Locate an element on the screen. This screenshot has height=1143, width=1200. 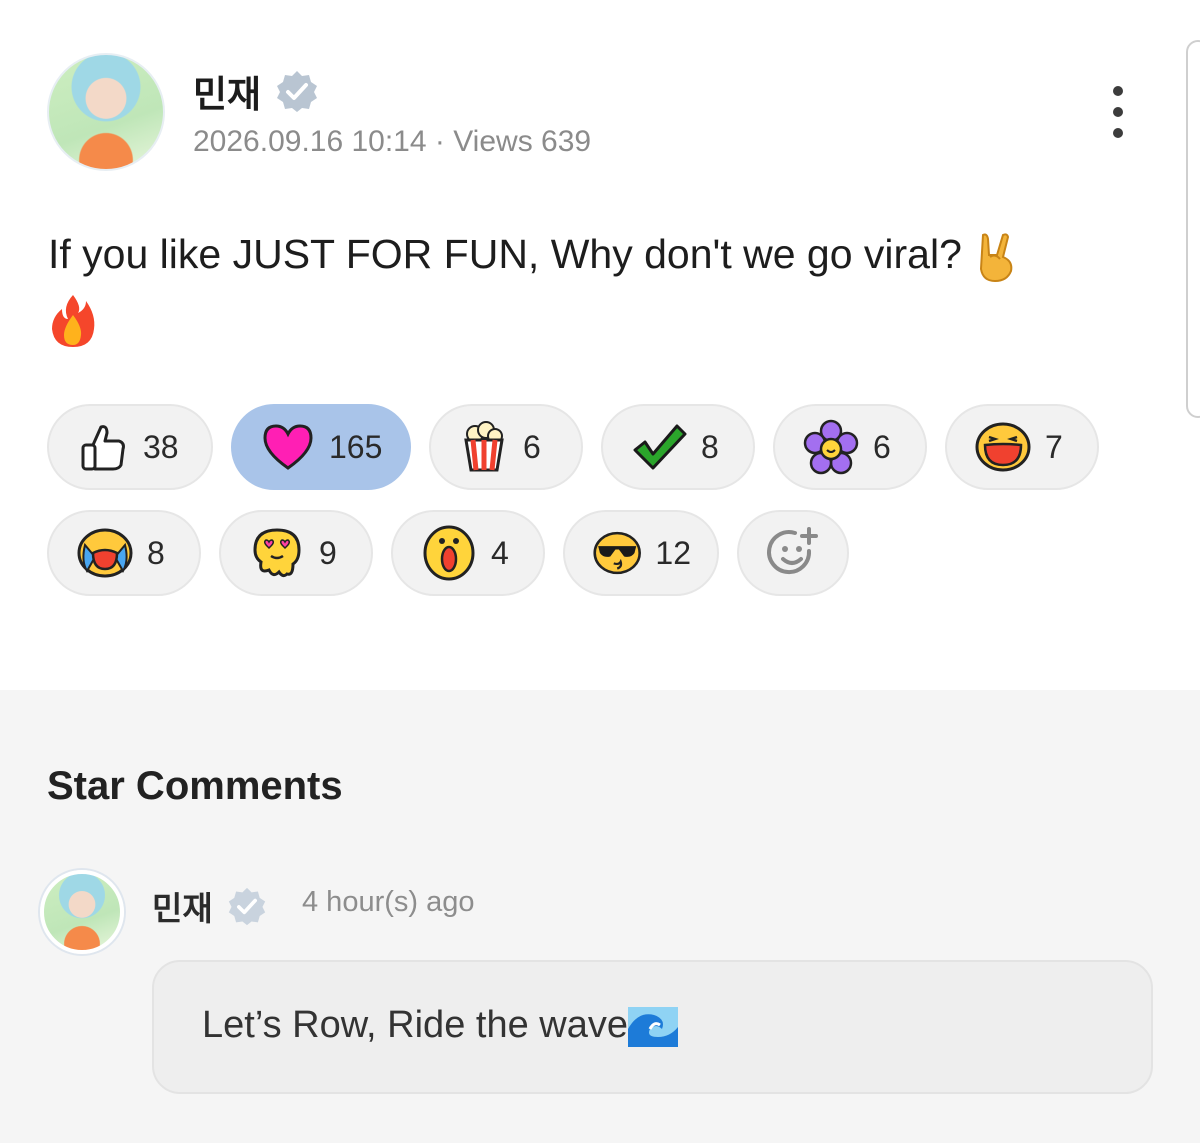
reaction-laughing: 7 is located at coordinates (1022, 447).